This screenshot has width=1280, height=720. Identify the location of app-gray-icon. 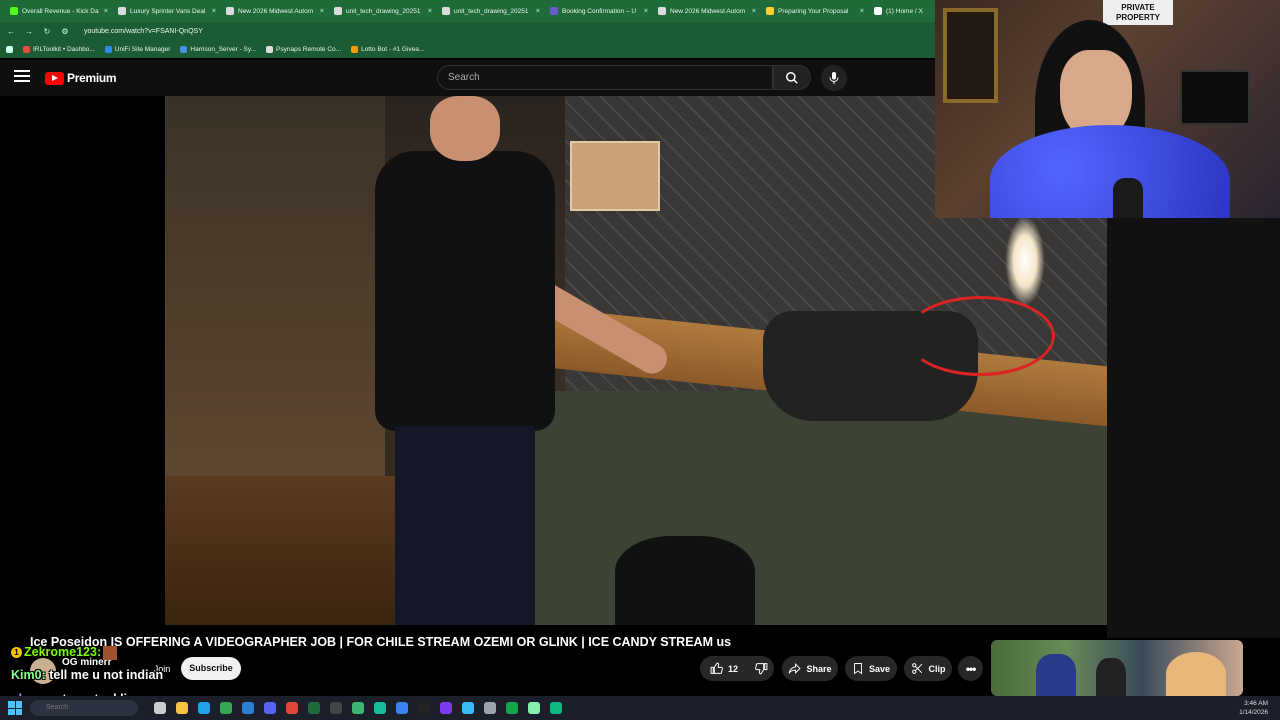
(490, 708).